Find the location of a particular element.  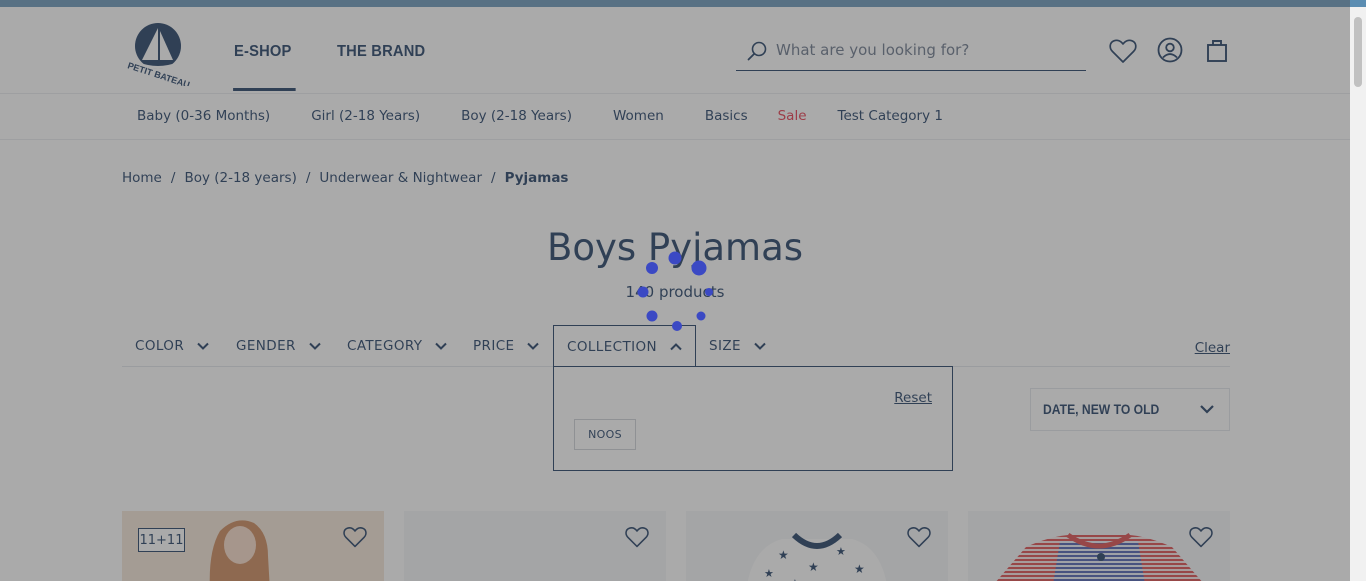

scrollbar-thumb is located at coordinates (1358, 52).